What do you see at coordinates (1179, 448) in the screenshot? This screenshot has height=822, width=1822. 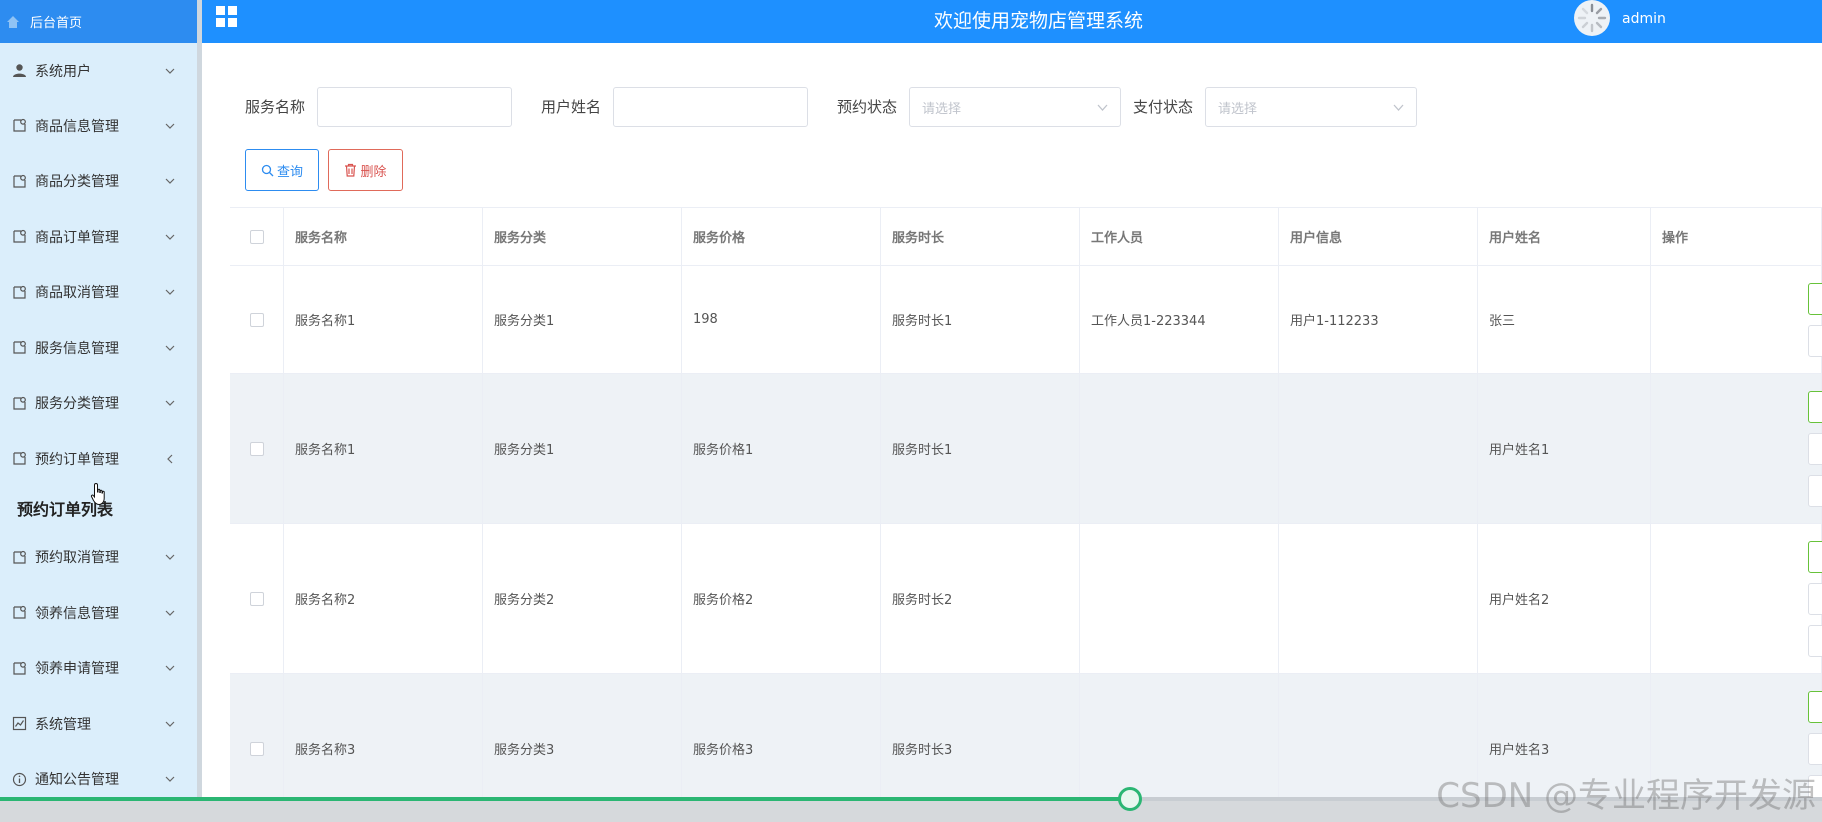 I see `table-cell` at bounding box center [1179, 448].